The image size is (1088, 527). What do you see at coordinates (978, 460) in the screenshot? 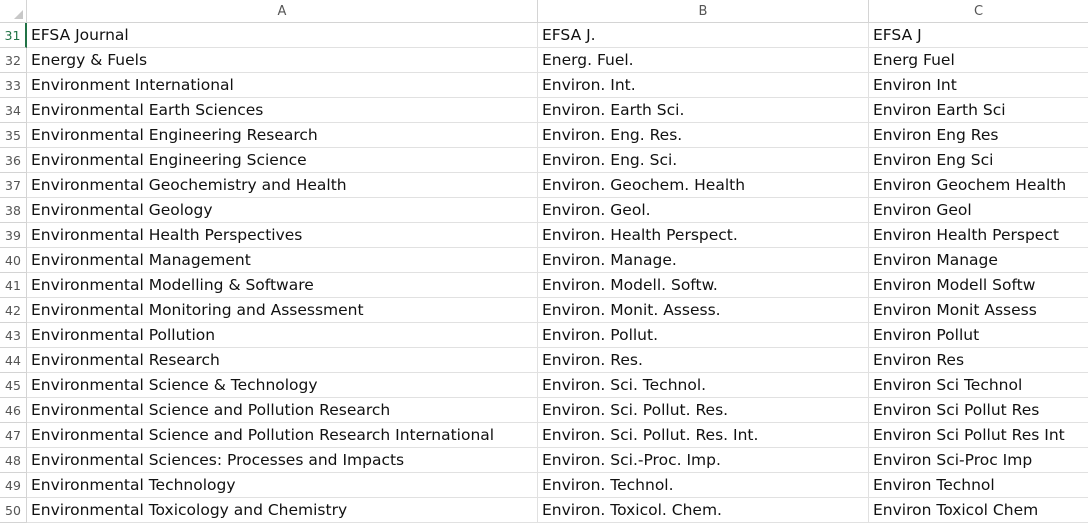
I see `cell-abbreviation-plain: Environ Sci-Proc Imp` at bounding box center [978, 460].